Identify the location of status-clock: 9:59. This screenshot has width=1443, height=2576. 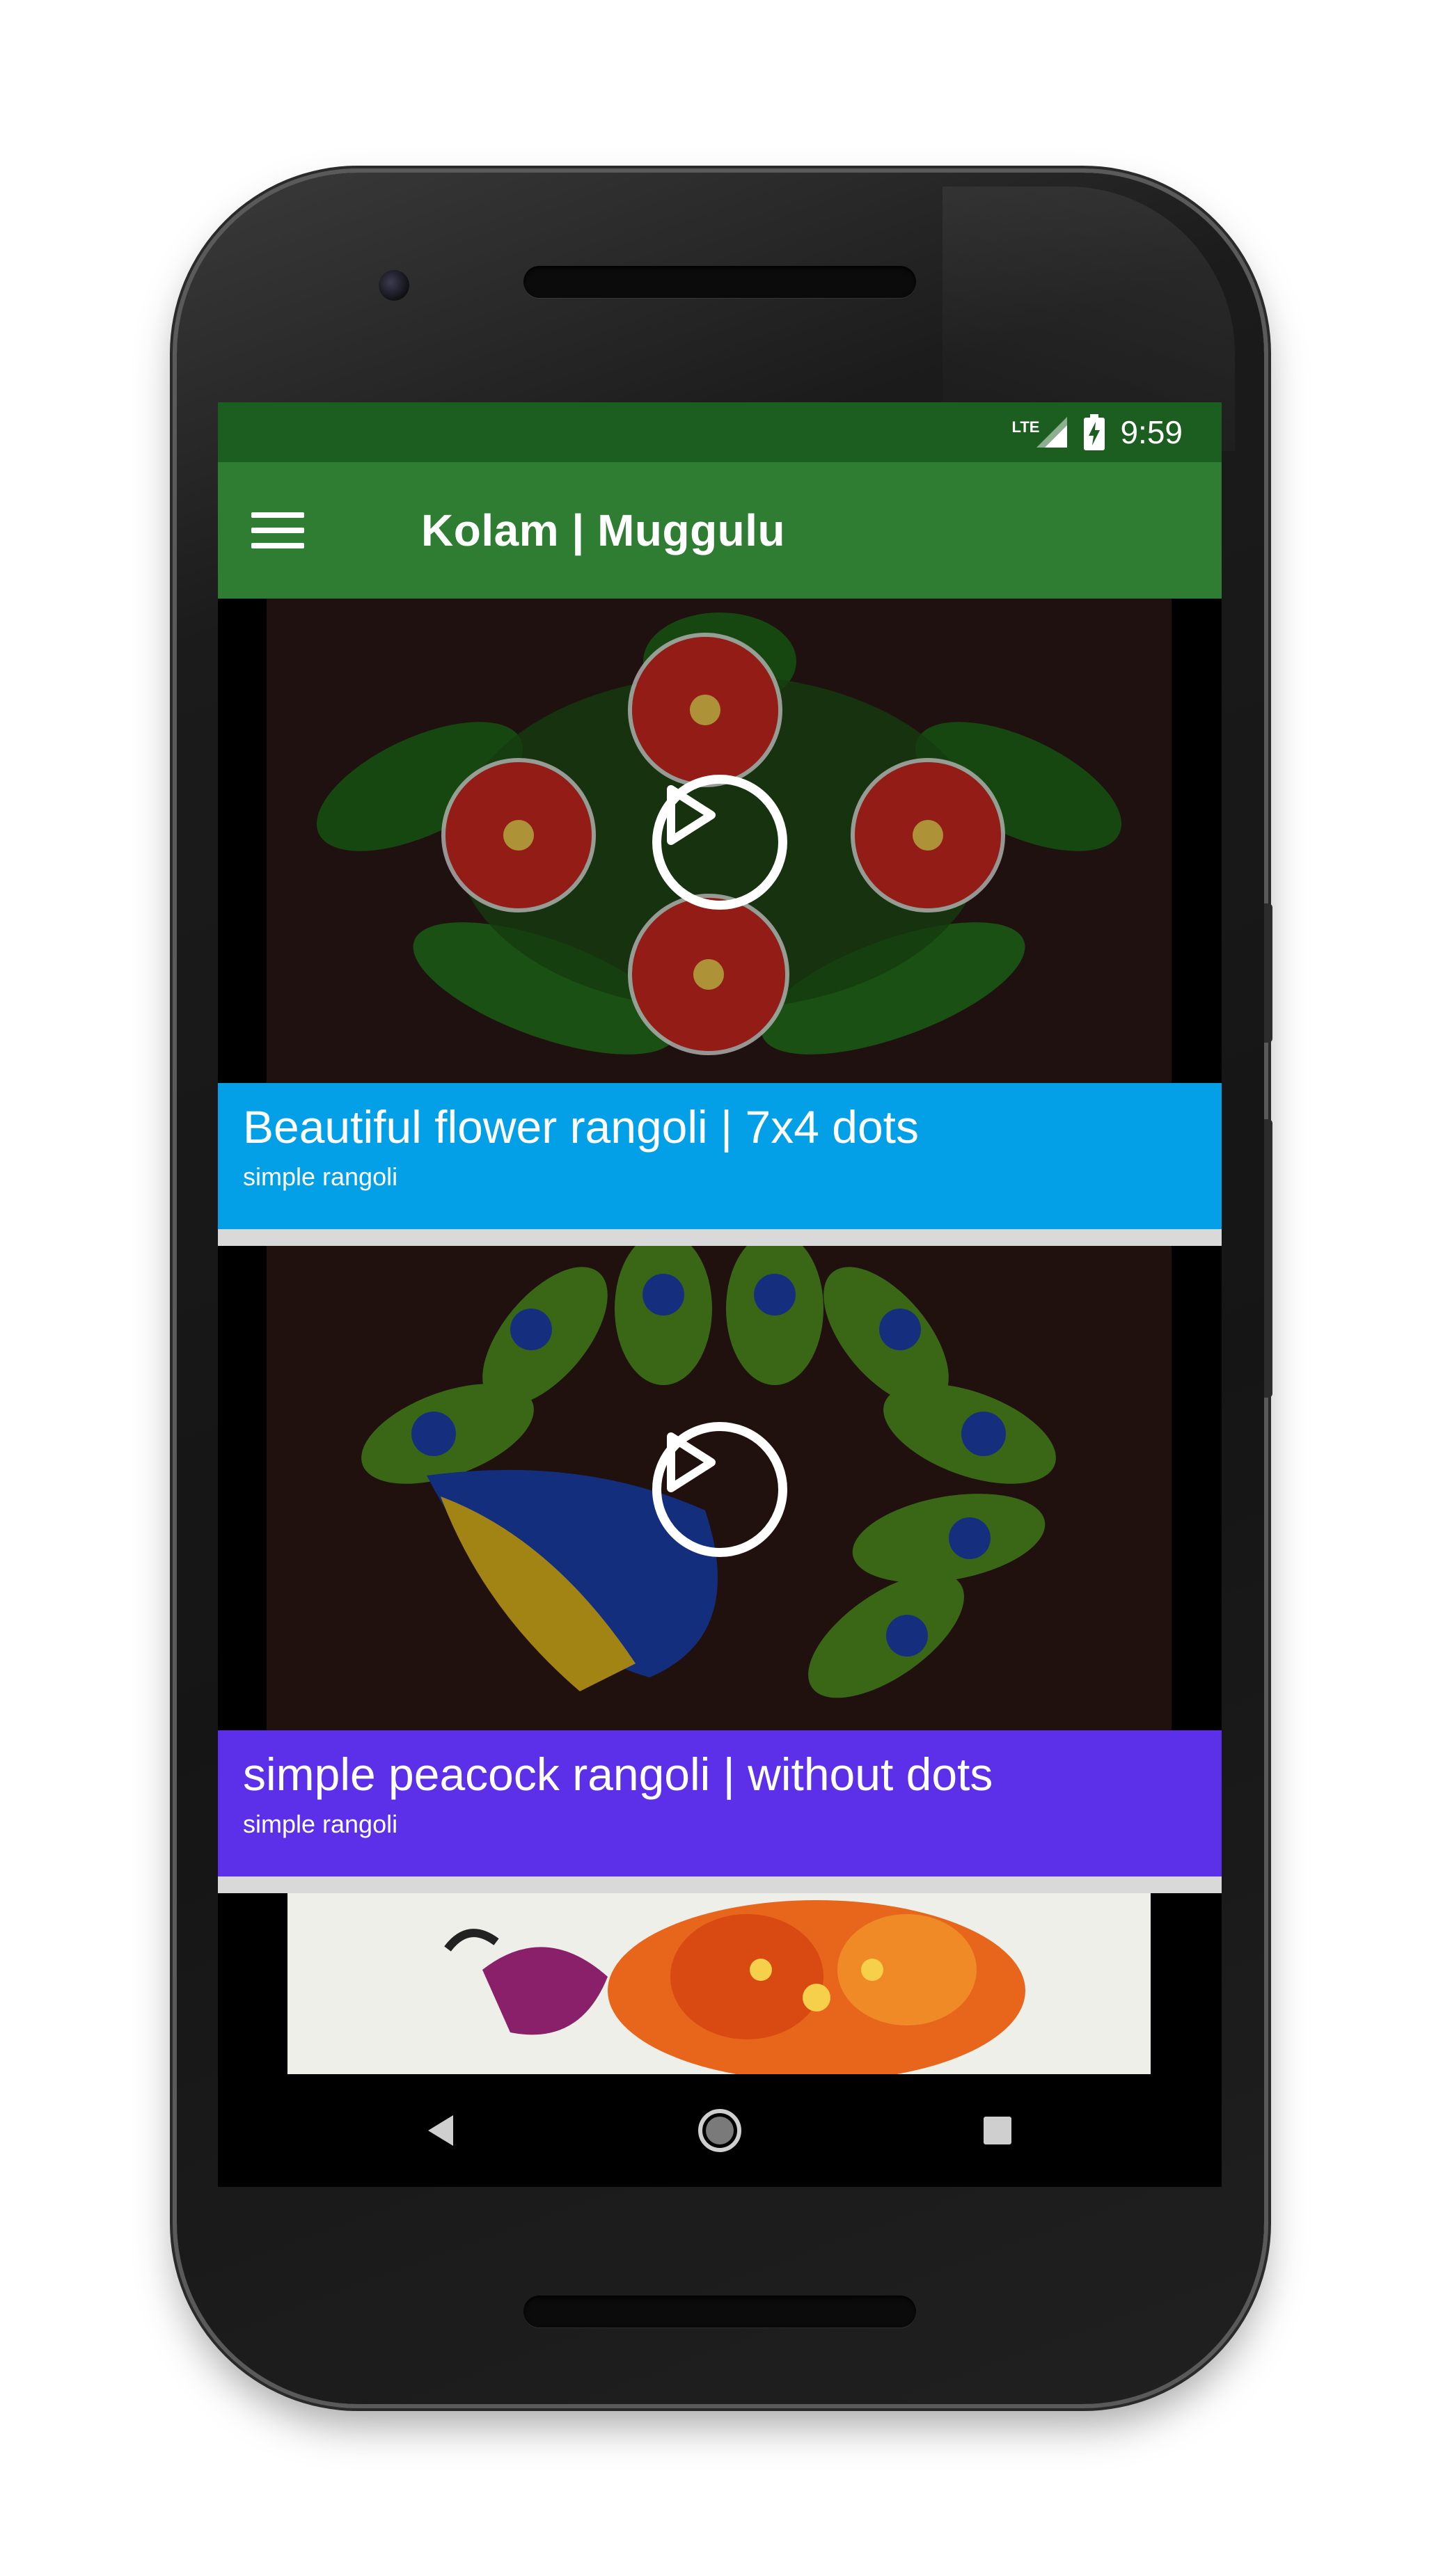
(1151, 432).